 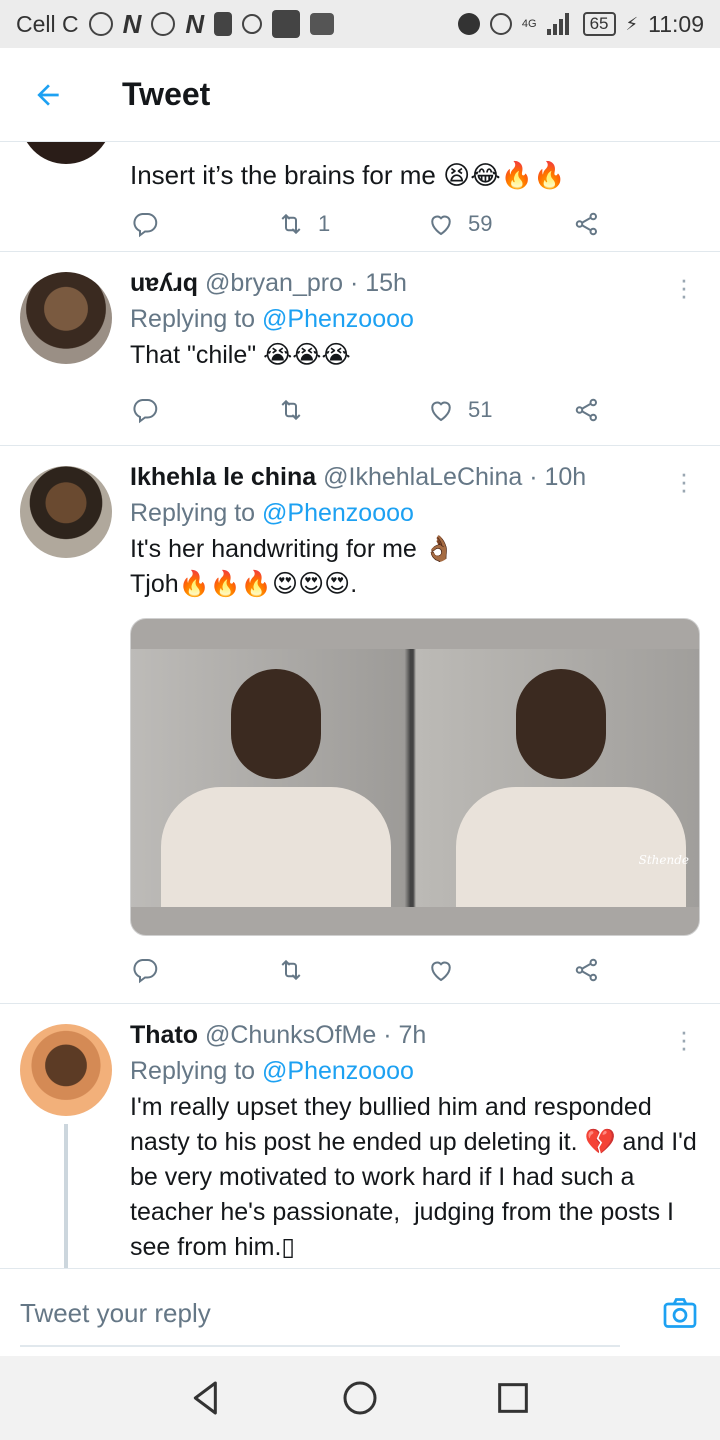 I want to click on author-line: Thato @ChunksOfMe · 7h, so click(x=415, y=1035).